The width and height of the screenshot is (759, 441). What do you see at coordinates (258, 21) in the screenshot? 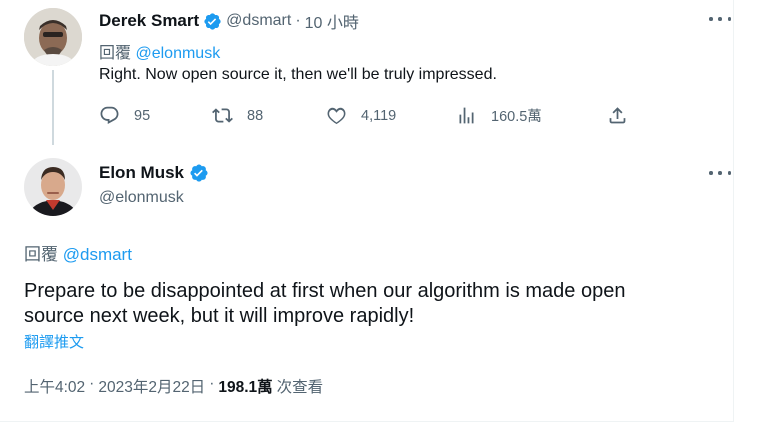
I see `author-handle: @dsmart` at bounding box center [258, 21].